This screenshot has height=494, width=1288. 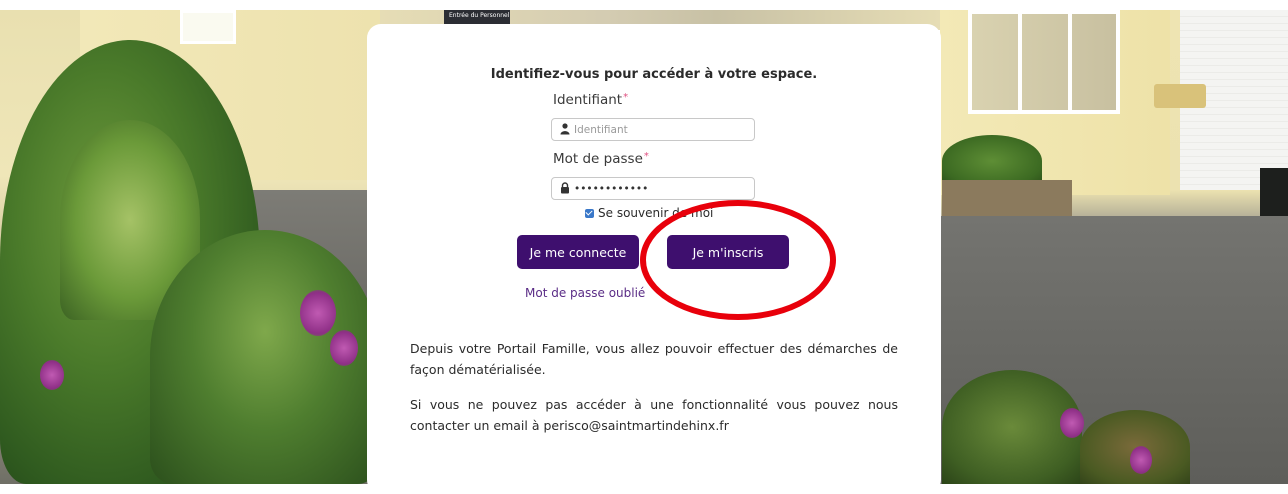 I want to click on user-icon, so click(x=565, y=129).